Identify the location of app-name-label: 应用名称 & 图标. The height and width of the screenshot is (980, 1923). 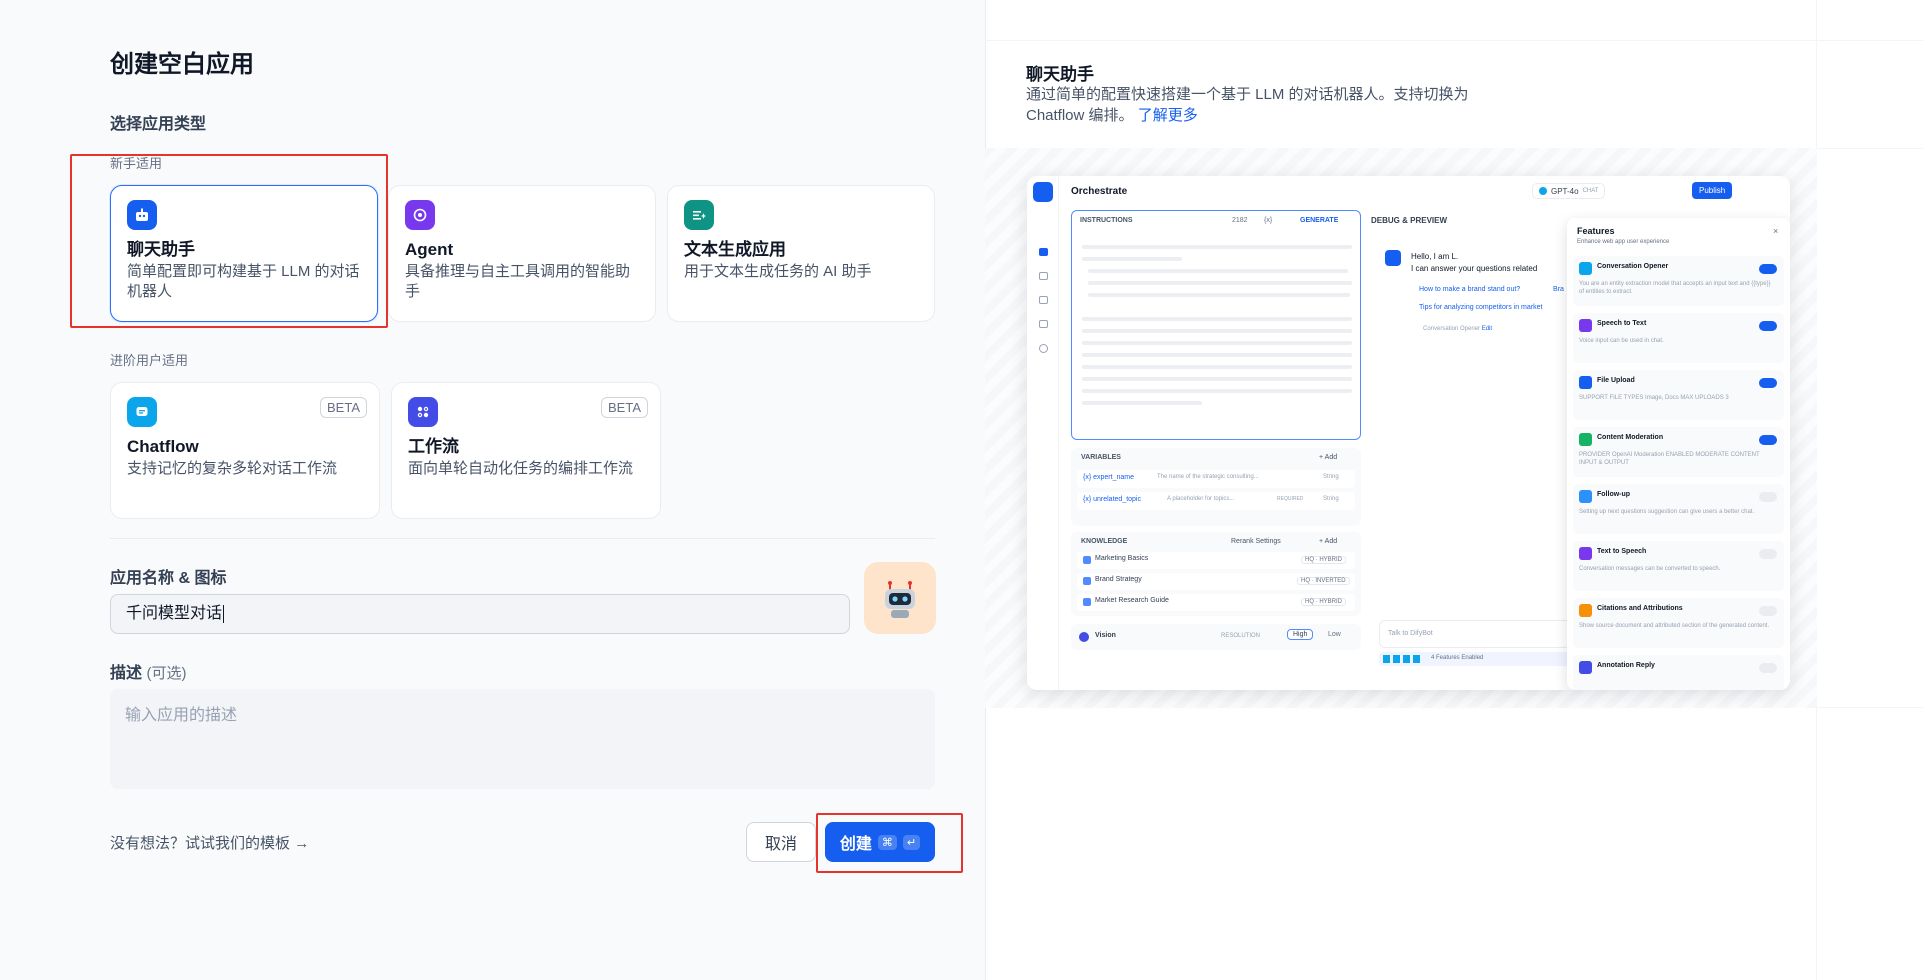
(168, 578).